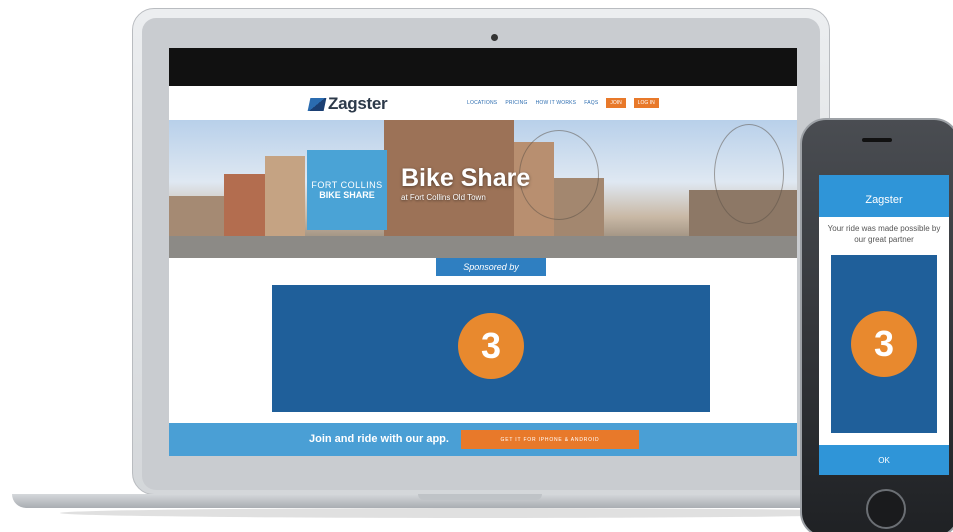  What do you see at coordinates (358, 103) in the screenshot?
I see `logo-text: Zagster` at bounding box center [358, 103].